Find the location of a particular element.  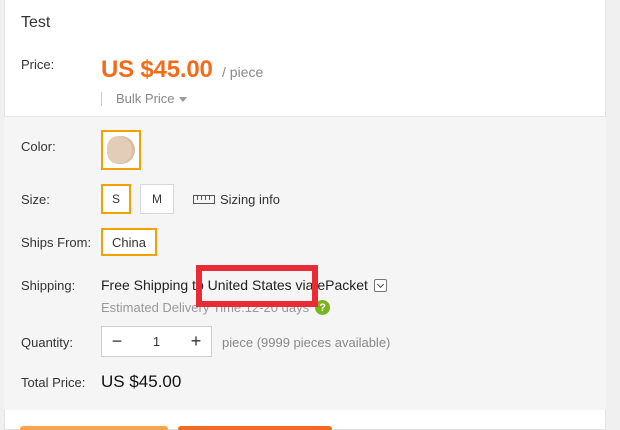

add-to-cart-button is located at coordinates (255, 428).